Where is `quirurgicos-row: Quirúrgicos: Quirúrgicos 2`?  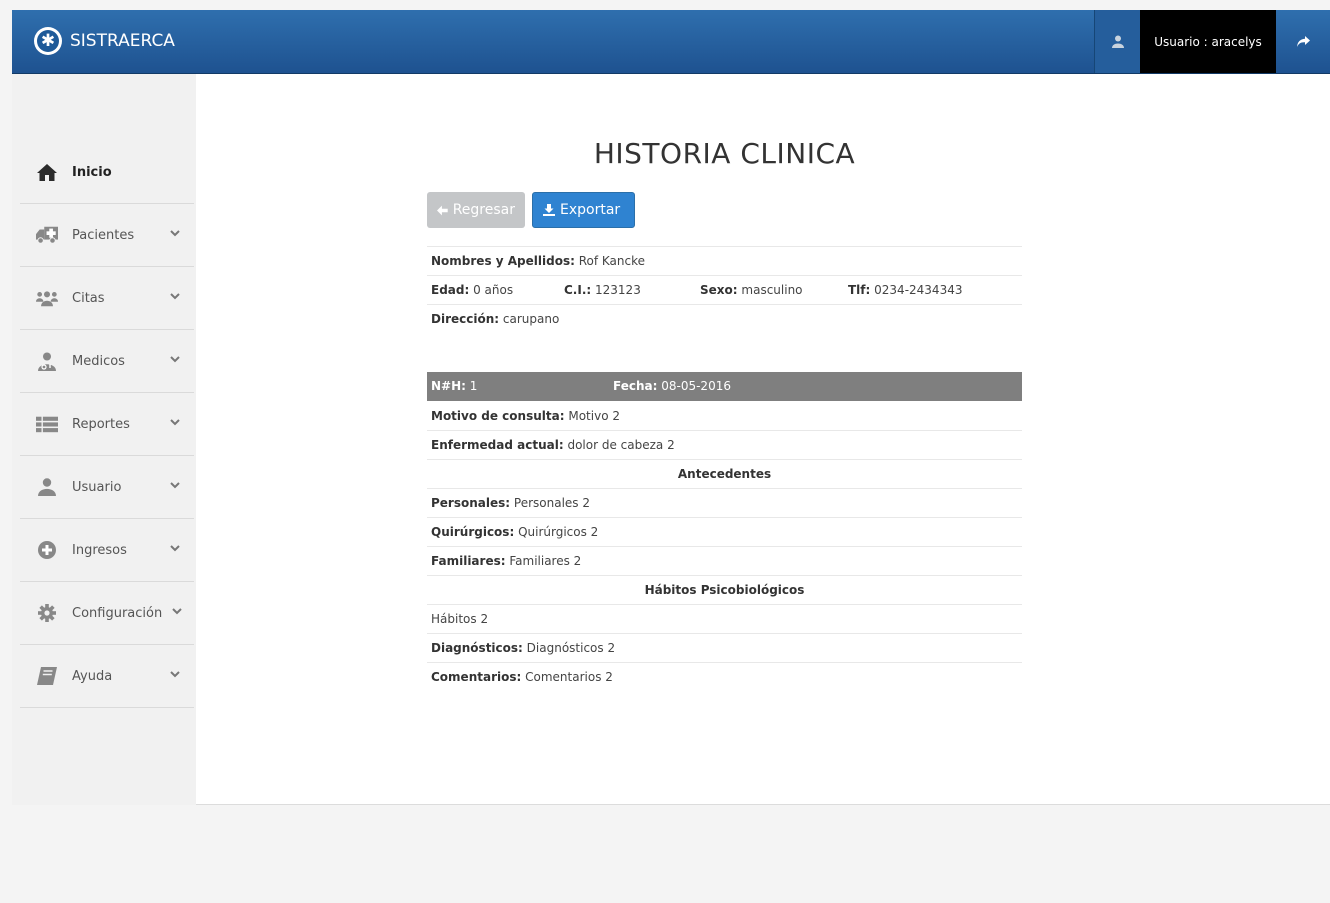
quirurgicos-row: Quirúrgicos: Quirúrgicos 2 is located at coordinates (724, 531).